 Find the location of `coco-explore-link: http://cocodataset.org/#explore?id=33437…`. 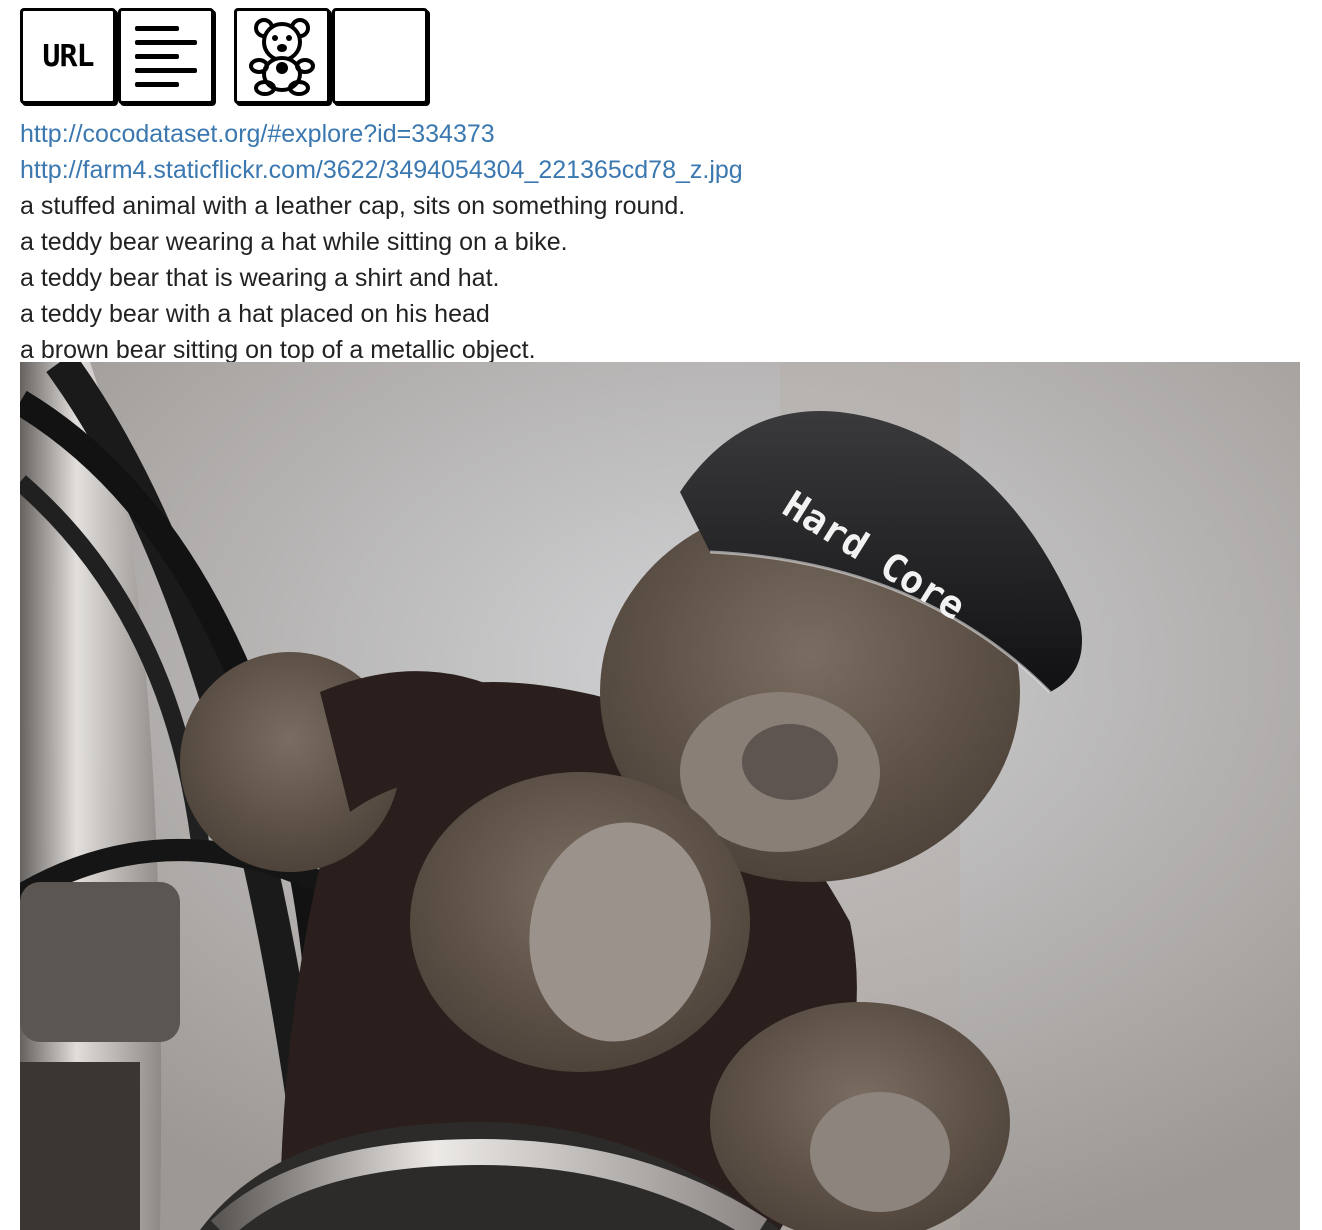

coco-explore-link: http://cocodataset.org/#explore?id=33437… is located at coordinates (257, 134).